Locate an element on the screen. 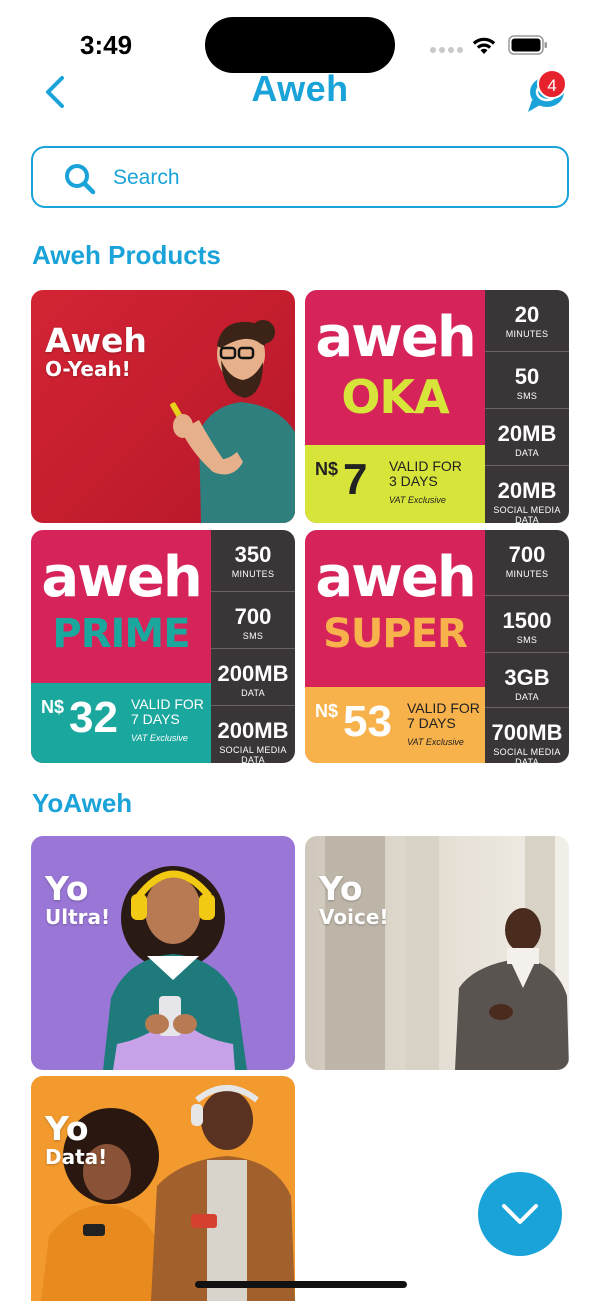 The width and height of the screenshot is (600, 1301). stat-social-data: 200MB SOCIAL MEDIA DATA is located at coordinates (253, 735).